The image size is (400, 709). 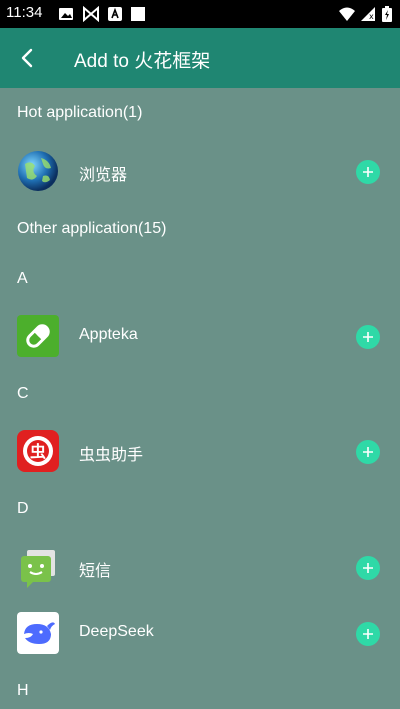 What do you see at coordinates (200, 336) in the screenshot?
I see `app-row-appteka: Appteka` at bounding box center [200, 336].